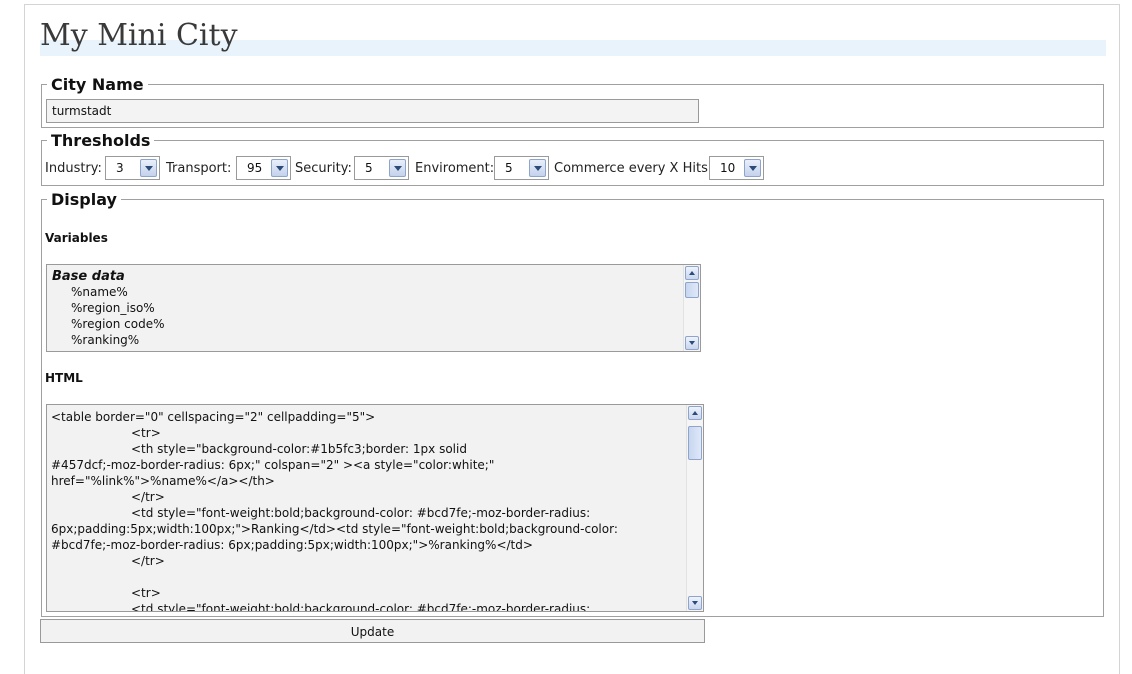  What do you see at coordinates (105, 340) in the screenshot?
I see `variable-item: %ranking%` at bounding box center [105, 340].